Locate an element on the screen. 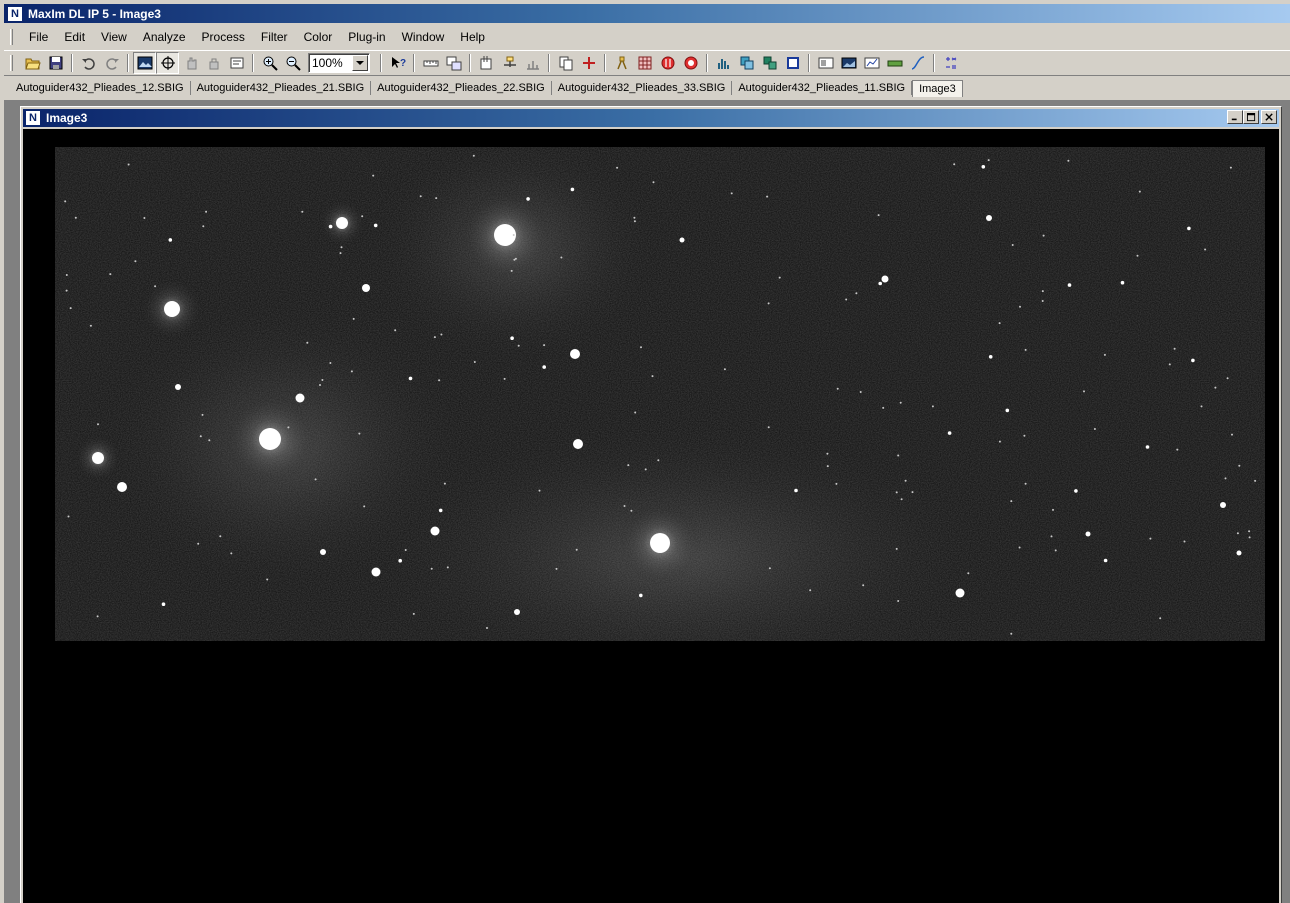  app-titlebar: N MaxIm DL IP 5 - Image3 is located at coordinates (647, 13).